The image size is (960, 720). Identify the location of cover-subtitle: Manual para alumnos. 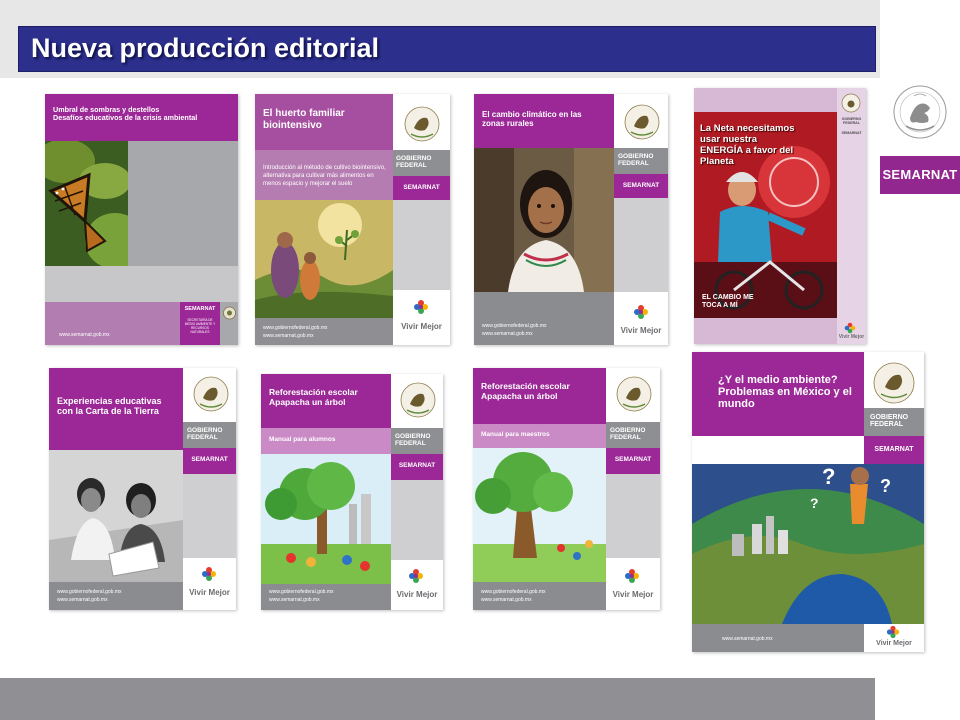
(302, 439).